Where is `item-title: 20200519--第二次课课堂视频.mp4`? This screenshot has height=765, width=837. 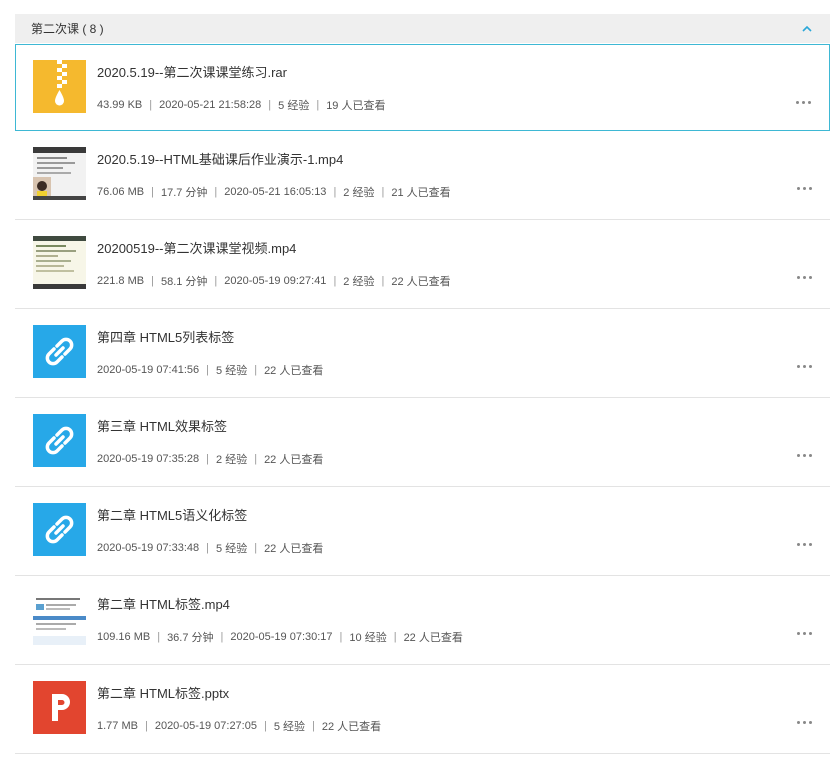 item-title: 20200519--第二次课课堂视频.mp4 is located at coordinates (196, 247).